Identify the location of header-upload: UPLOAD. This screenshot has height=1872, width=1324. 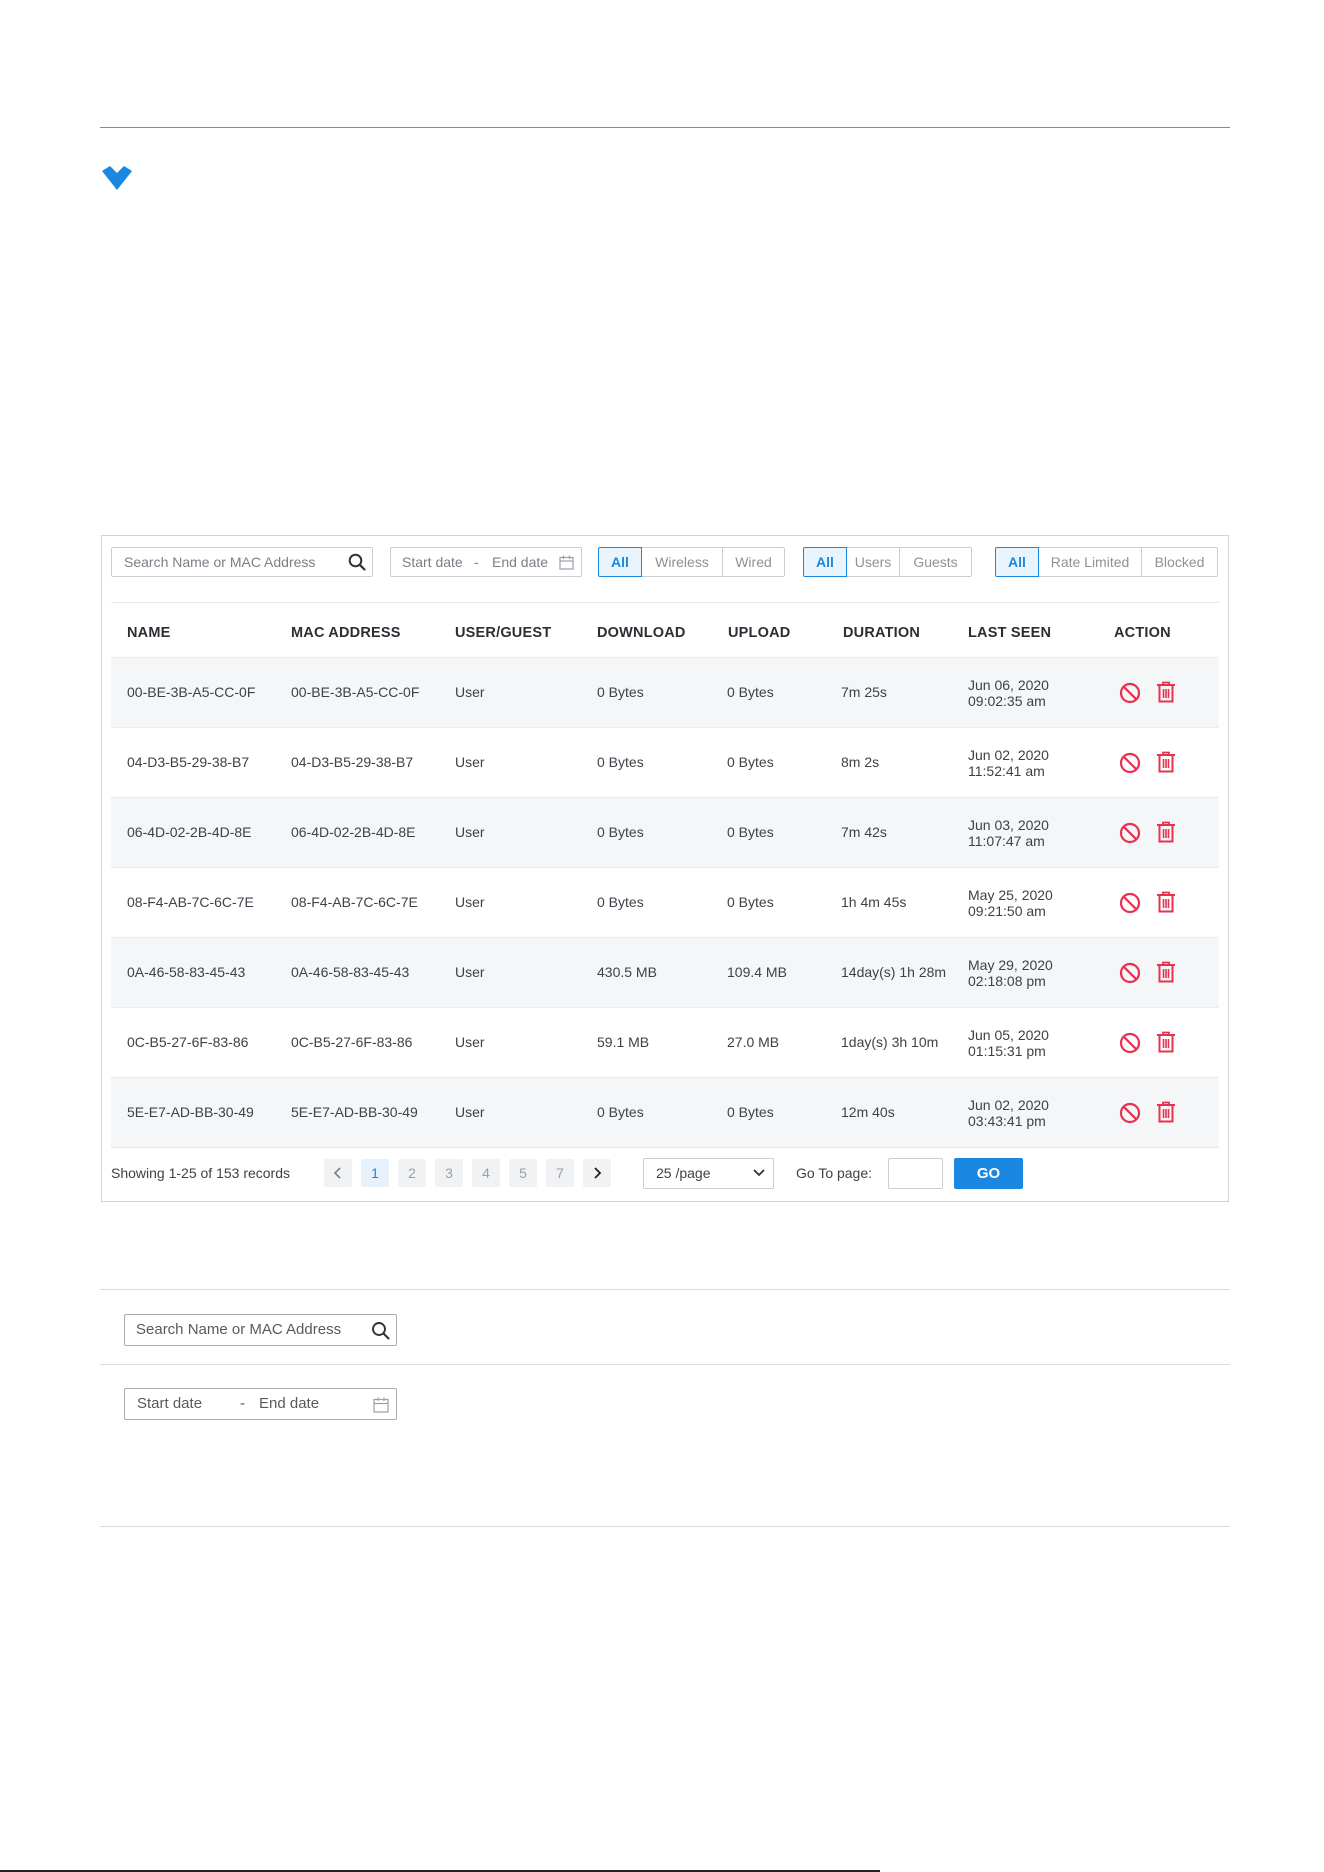
(759, 633).